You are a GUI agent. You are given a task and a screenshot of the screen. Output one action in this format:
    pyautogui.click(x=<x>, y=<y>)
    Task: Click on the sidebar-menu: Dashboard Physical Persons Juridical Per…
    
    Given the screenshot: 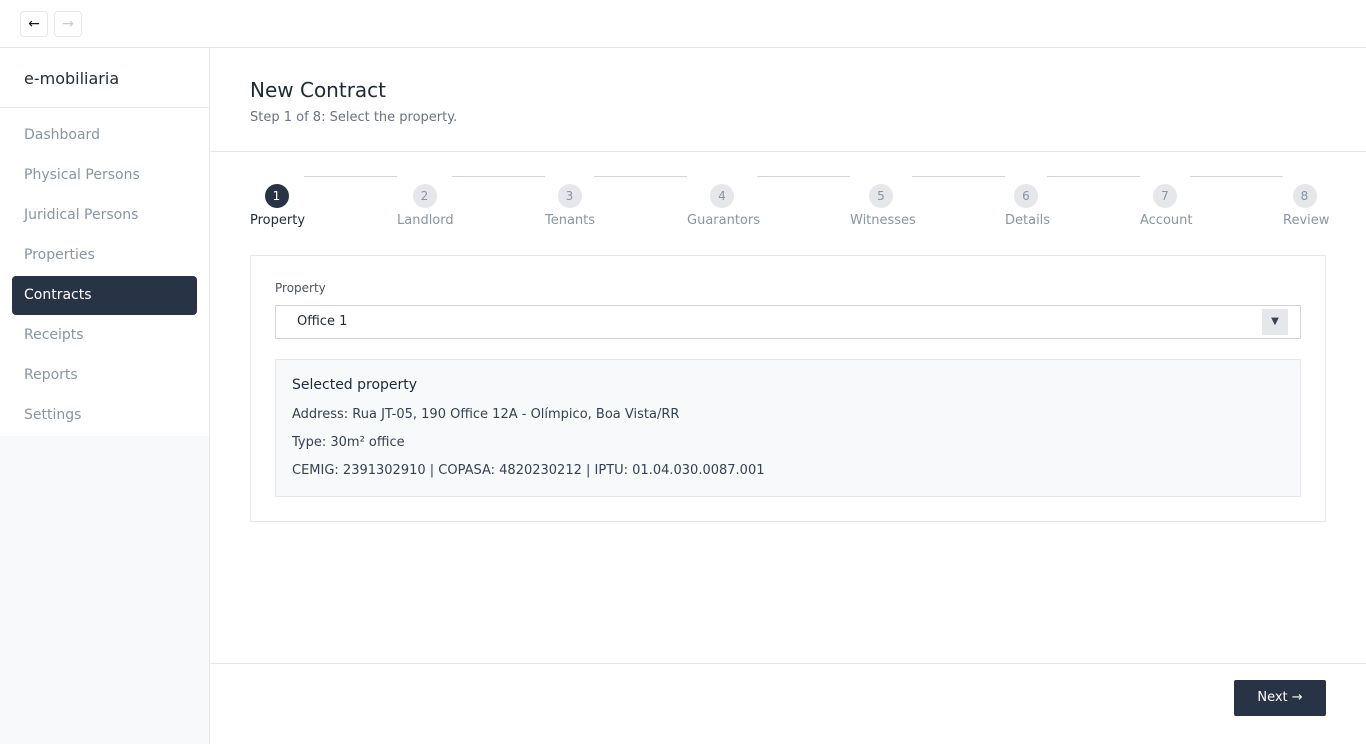 What is the action you would take?
    pyautogui.click(x=104, y=276)
    